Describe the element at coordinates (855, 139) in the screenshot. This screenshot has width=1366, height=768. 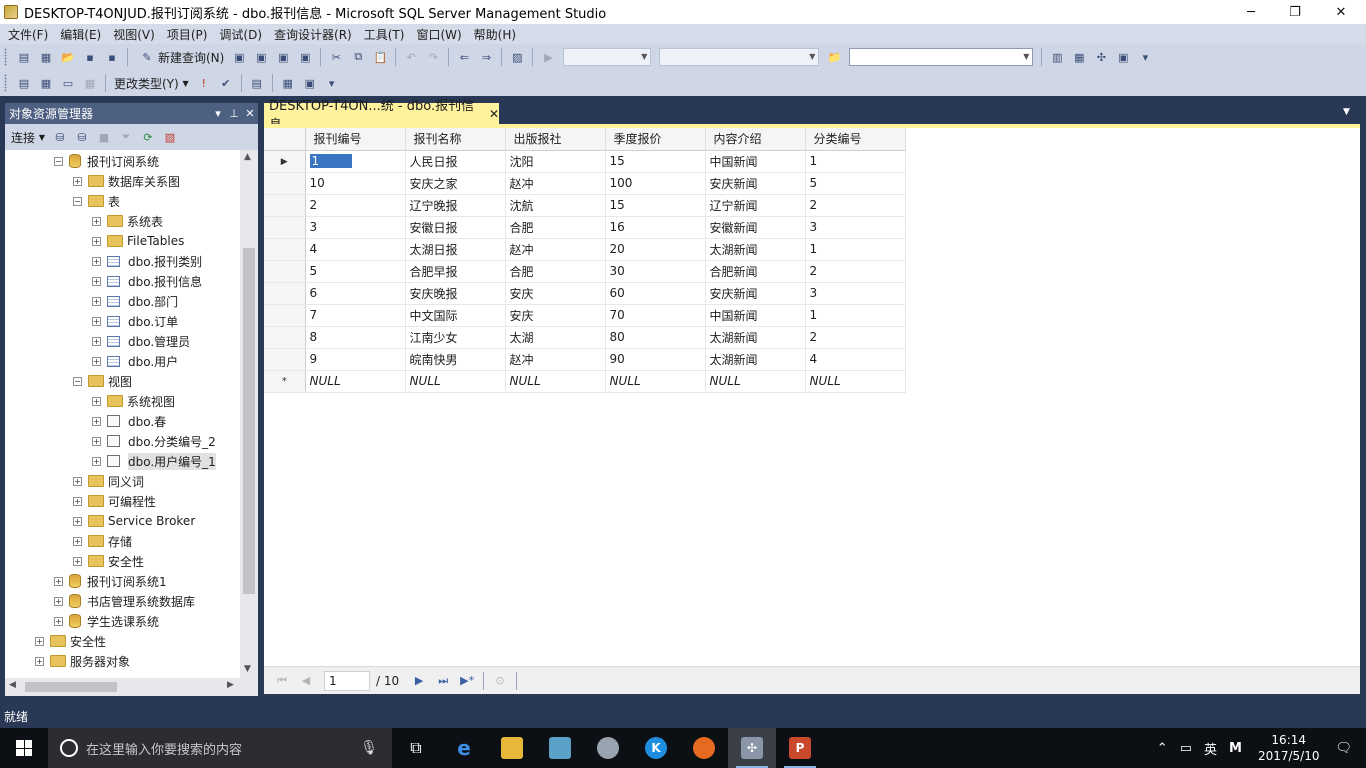
I see `column-header: 分类编号` at that location.